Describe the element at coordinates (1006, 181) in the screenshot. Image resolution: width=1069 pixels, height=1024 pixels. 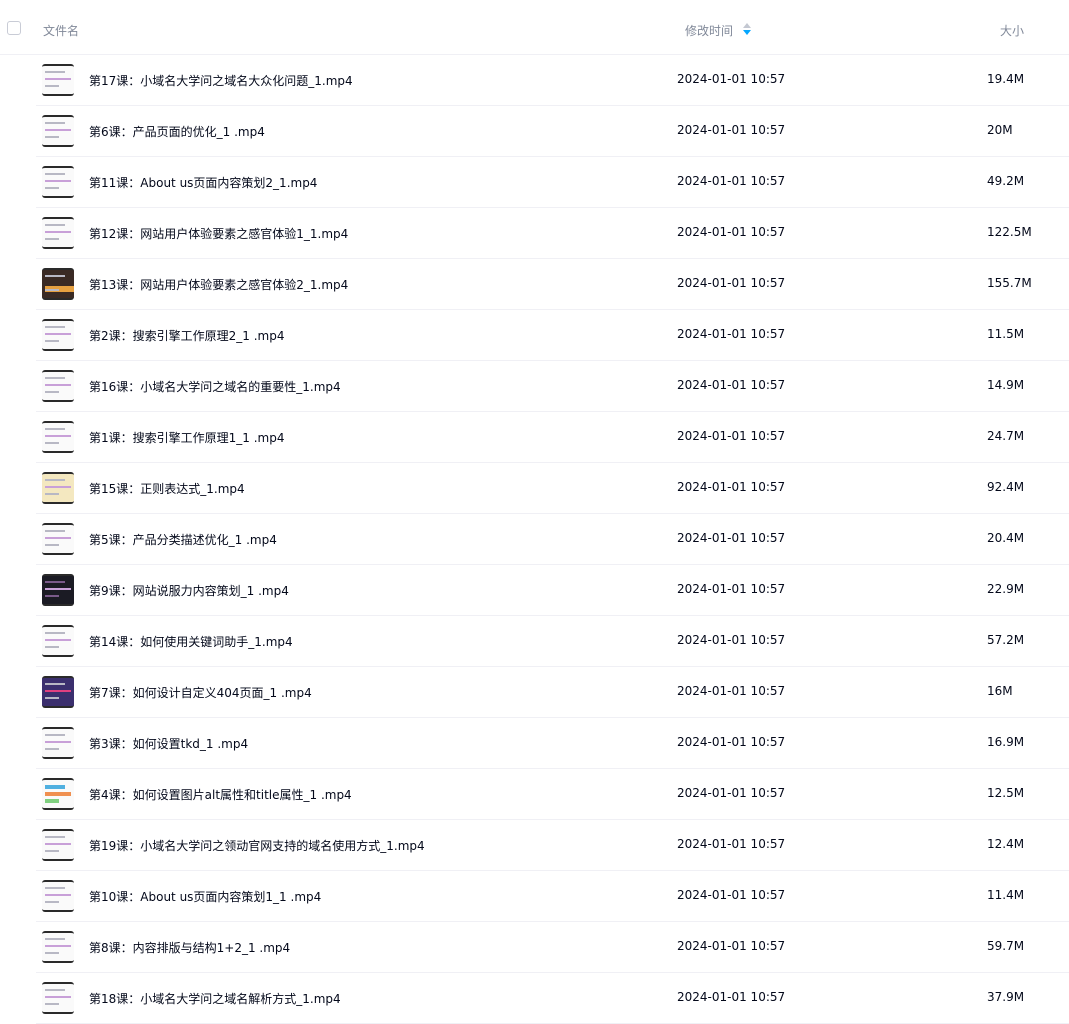
I see `file-size: 49.2M` at that location.